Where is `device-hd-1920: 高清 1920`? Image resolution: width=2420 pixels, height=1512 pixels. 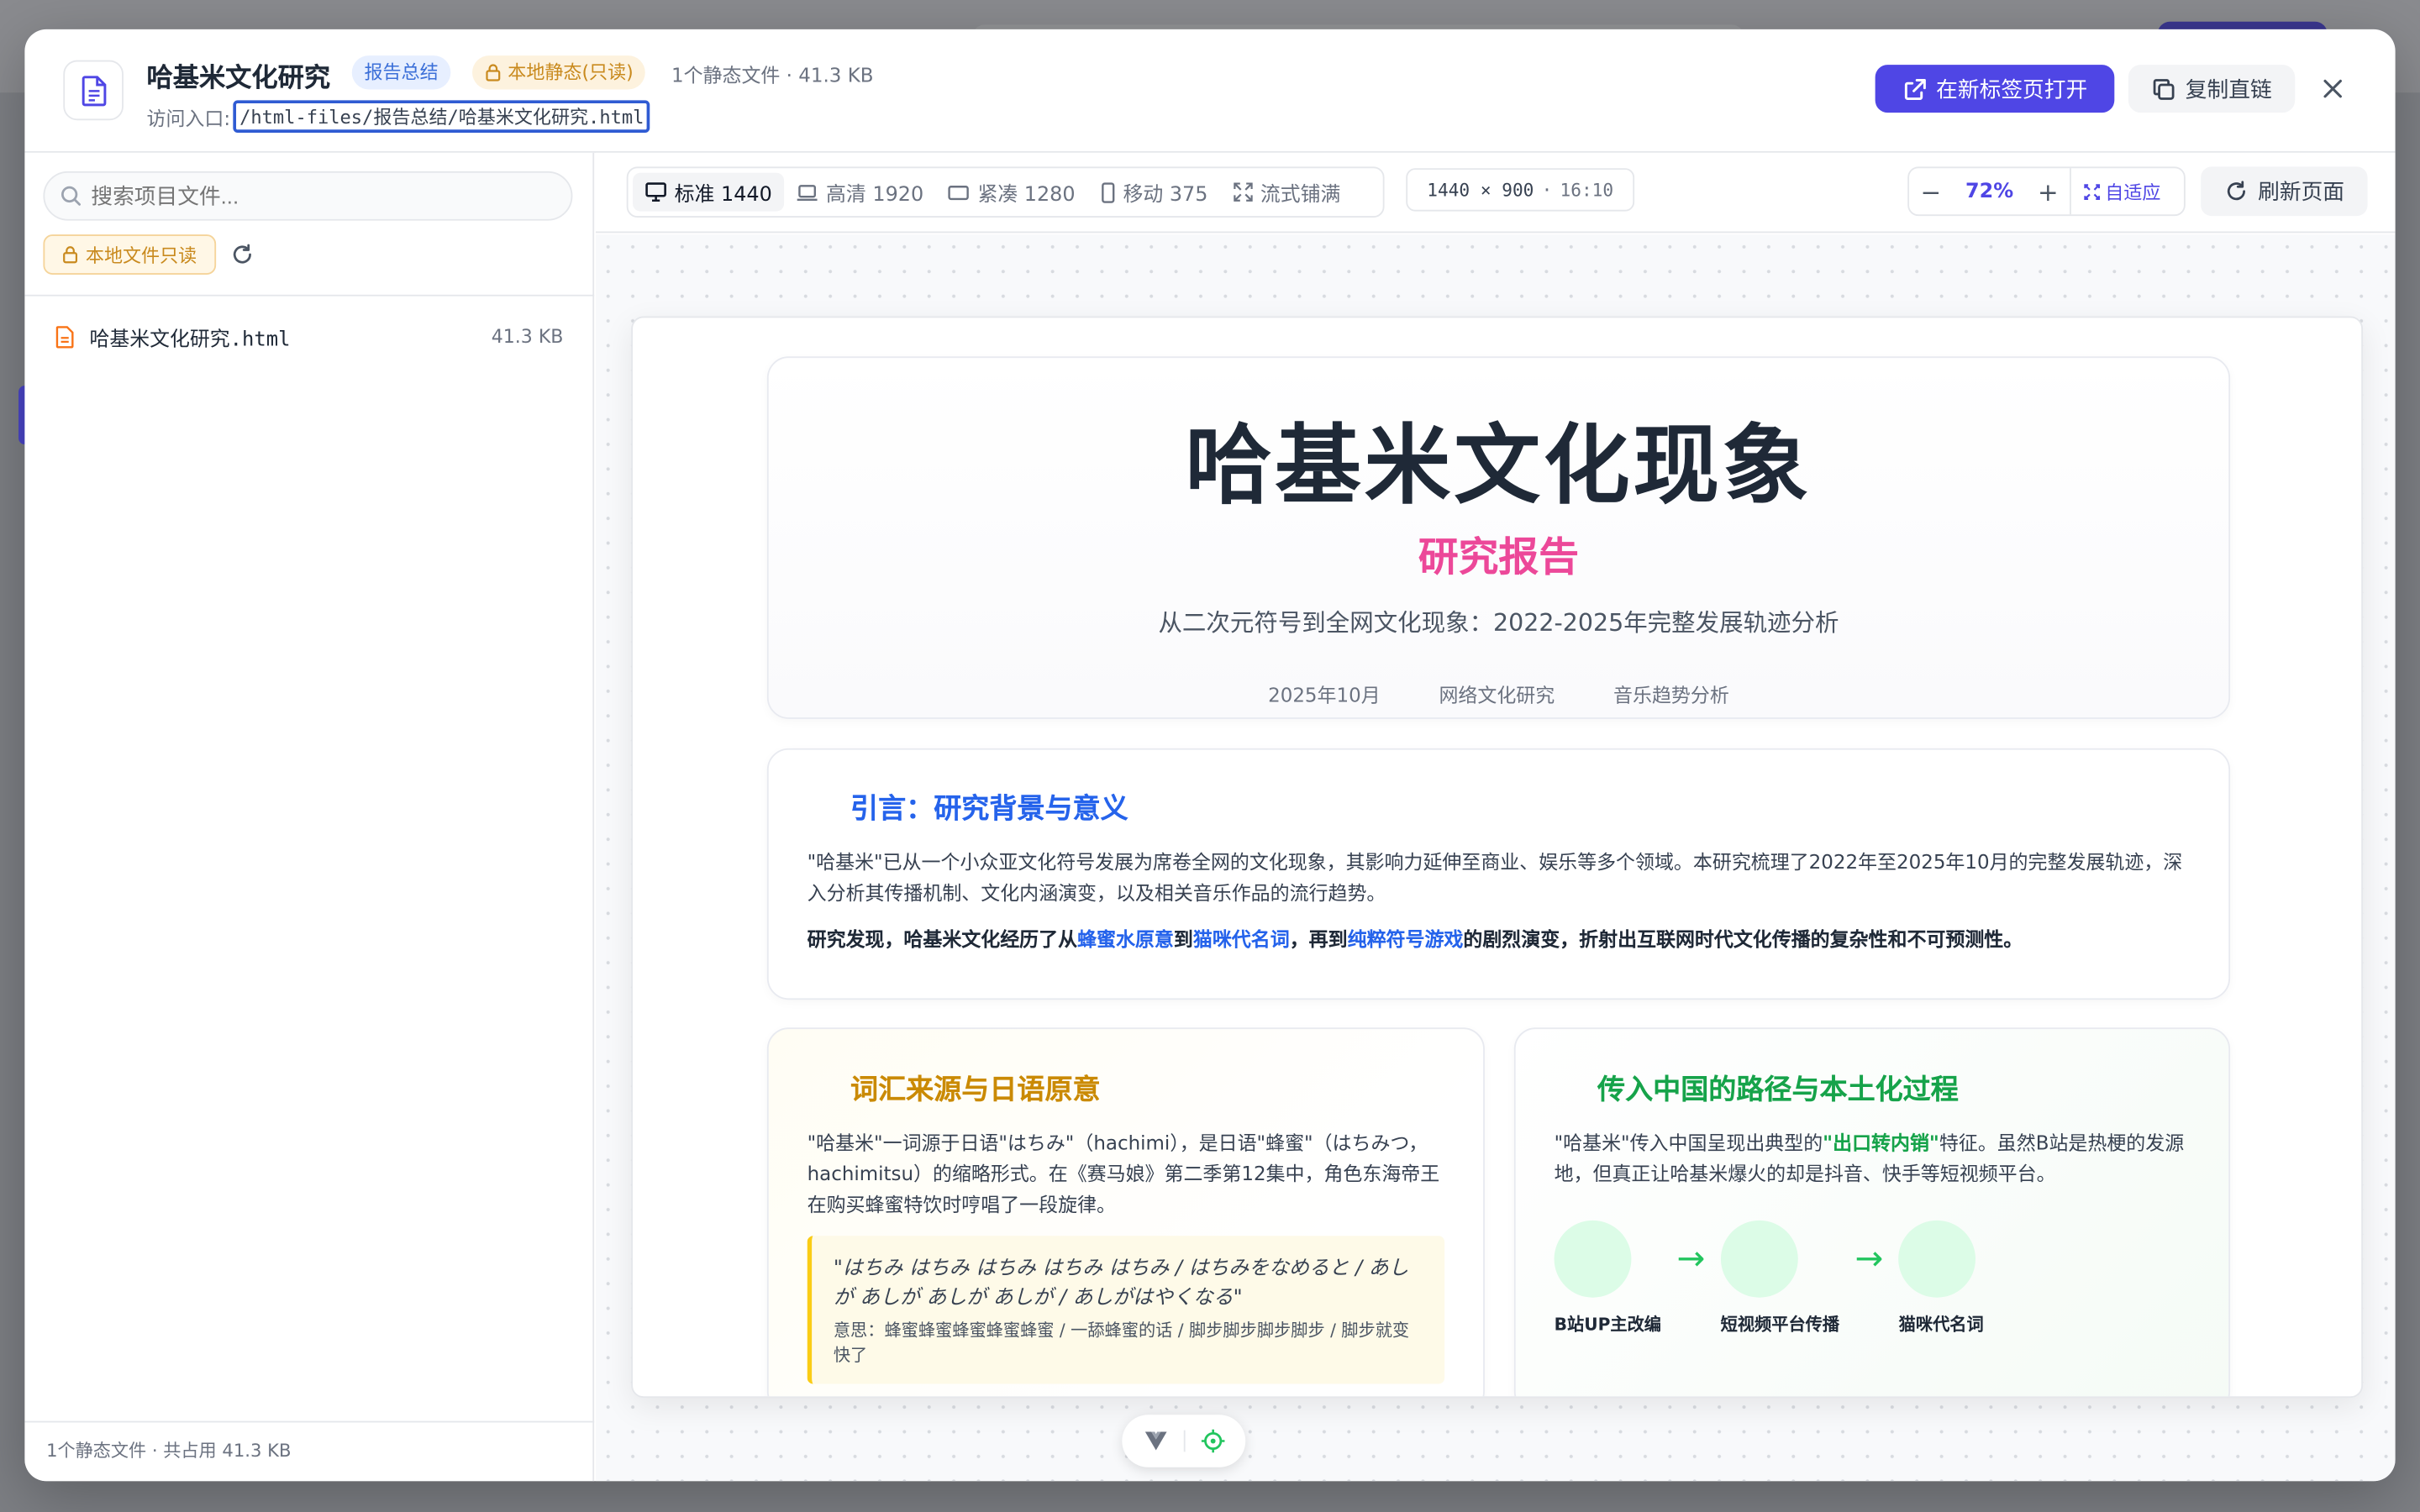
device-hd-1920: 高清 1920 is located at coordinates (859, 192).